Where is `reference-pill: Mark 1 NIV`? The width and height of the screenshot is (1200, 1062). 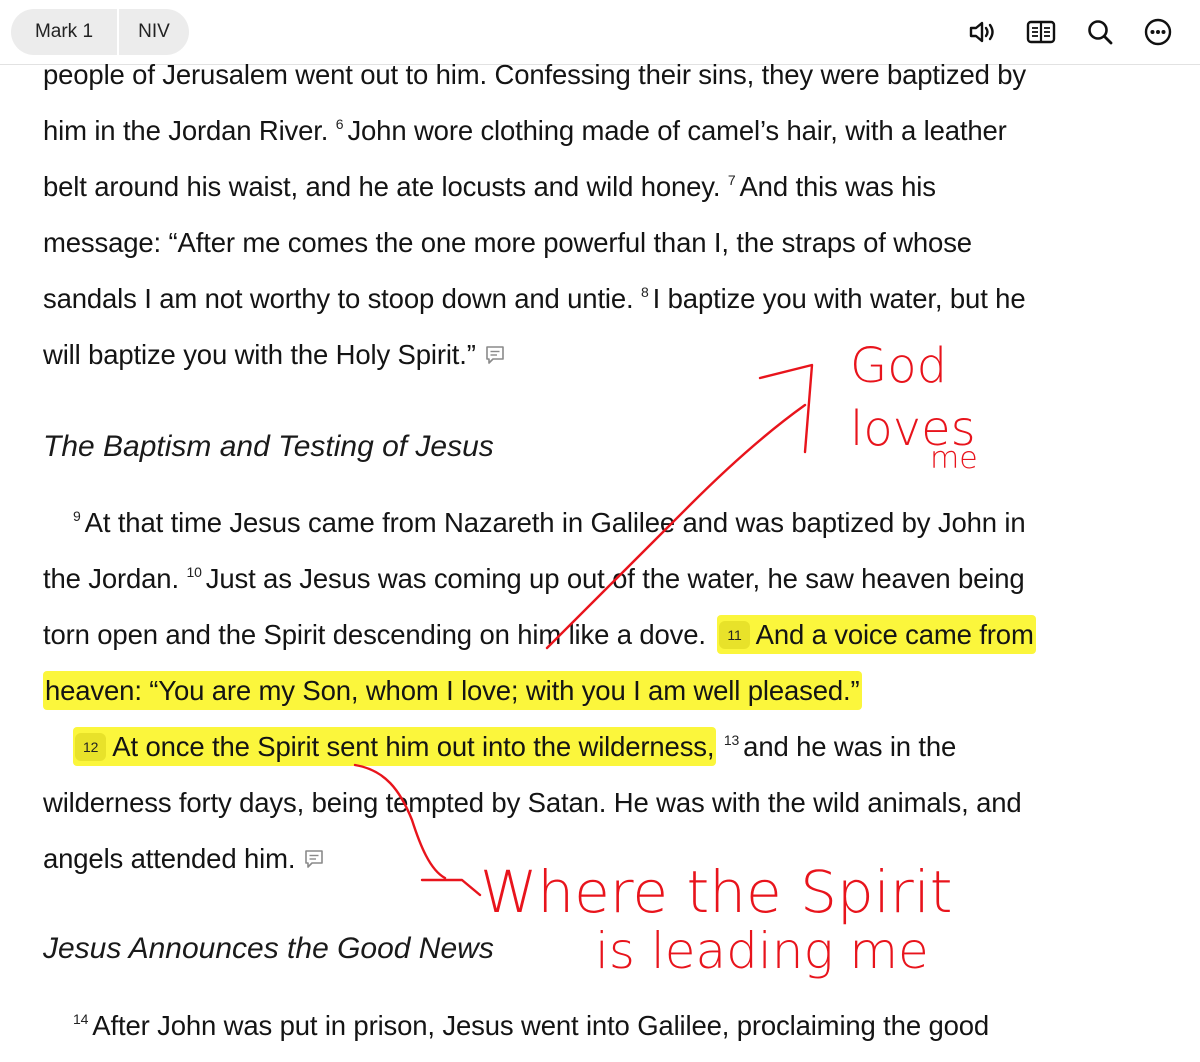
reference-pill: Mark 1 NIV is located at coordinates (100, 32).